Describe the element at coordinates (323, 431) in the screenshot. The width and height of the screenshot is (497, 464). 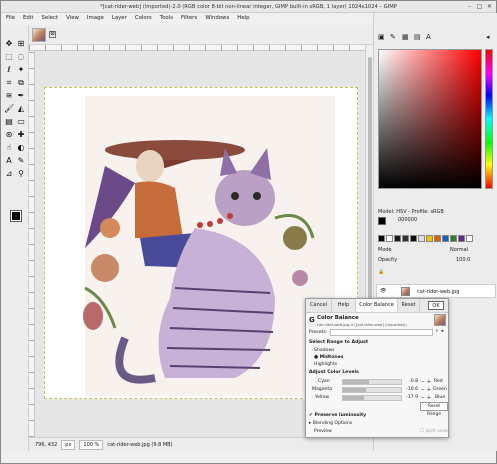
I see `preview-checkbox: Preview` at that location.